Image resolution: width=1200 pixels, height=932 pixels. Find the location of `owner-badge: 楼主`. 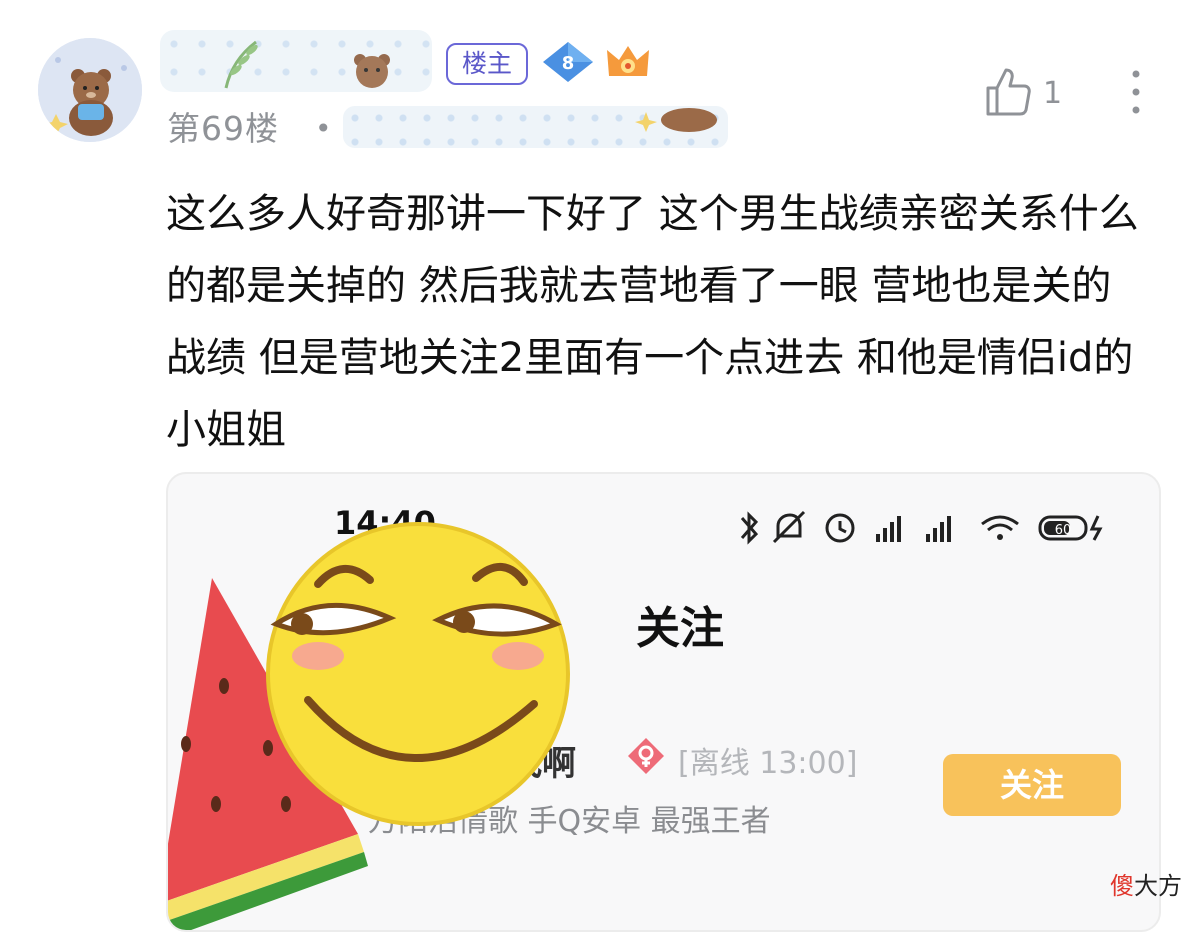

owner-badge: 楼主 is located at coordinates (487, 64).